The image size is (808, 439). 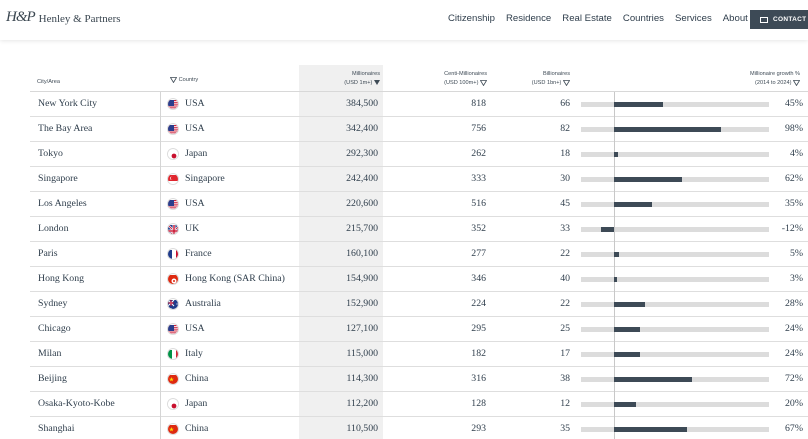 What do you see at coordinates (419, 428) in the screenshot?
I see `table-row: Shanghai China 110,500 293 35 67%` at bounding box center [419, 428].